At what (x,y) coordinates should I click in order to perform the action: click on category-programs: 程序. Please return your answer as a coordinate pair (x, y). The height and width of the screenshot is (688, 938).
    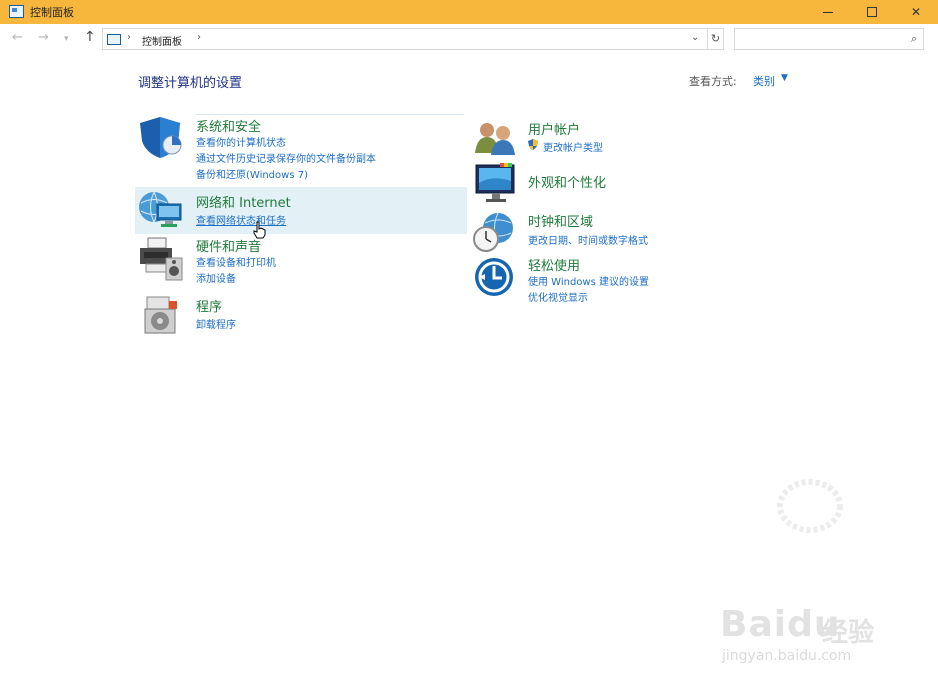
    Looking at the image, I should click on (209, 305).